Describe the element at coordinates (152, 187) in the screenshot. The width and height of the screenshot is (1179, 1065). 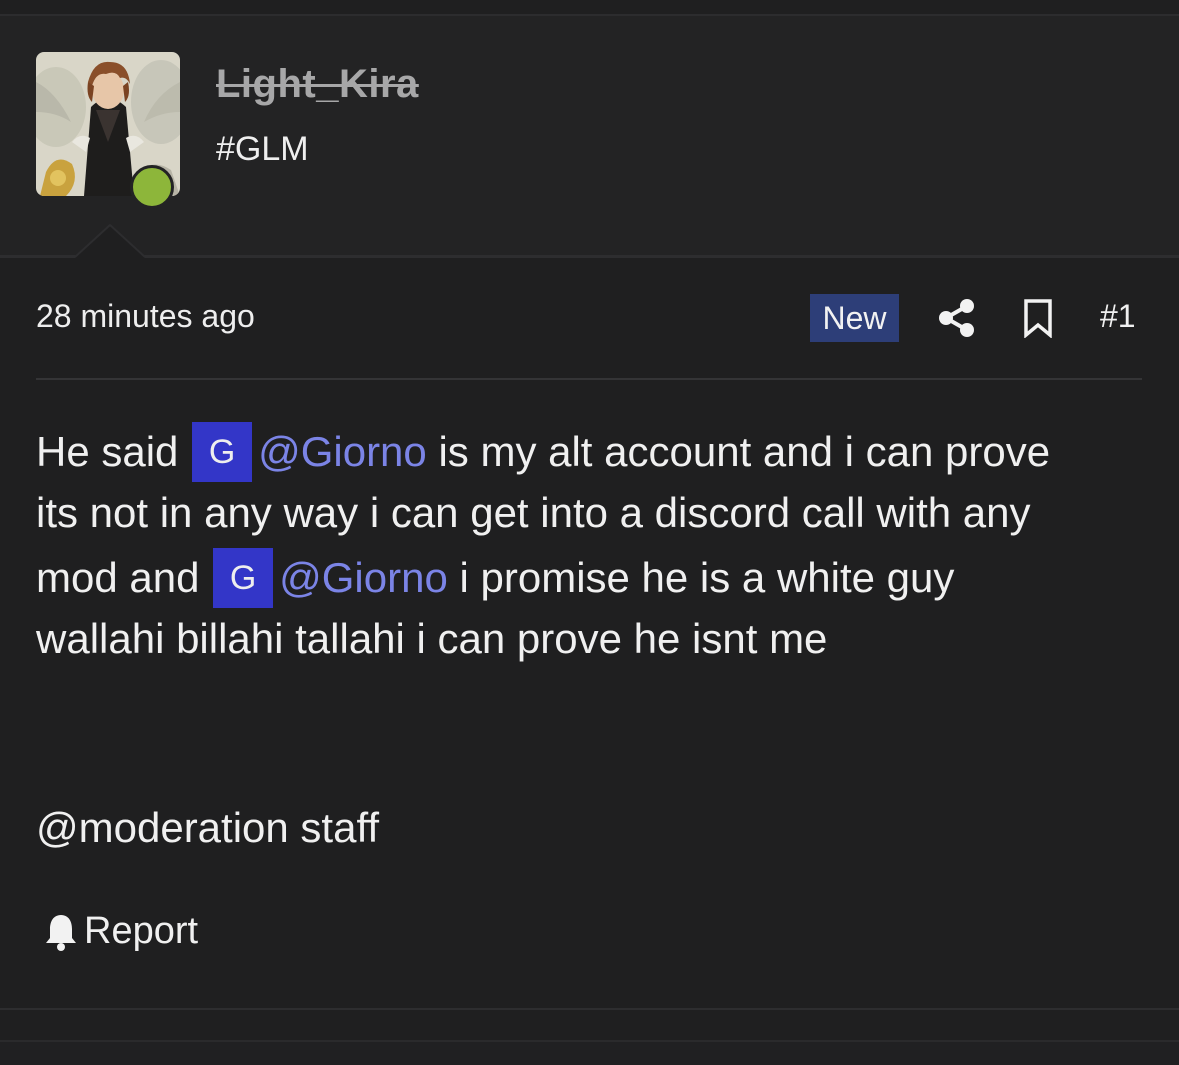
I see `online-status-indicator` at that location.